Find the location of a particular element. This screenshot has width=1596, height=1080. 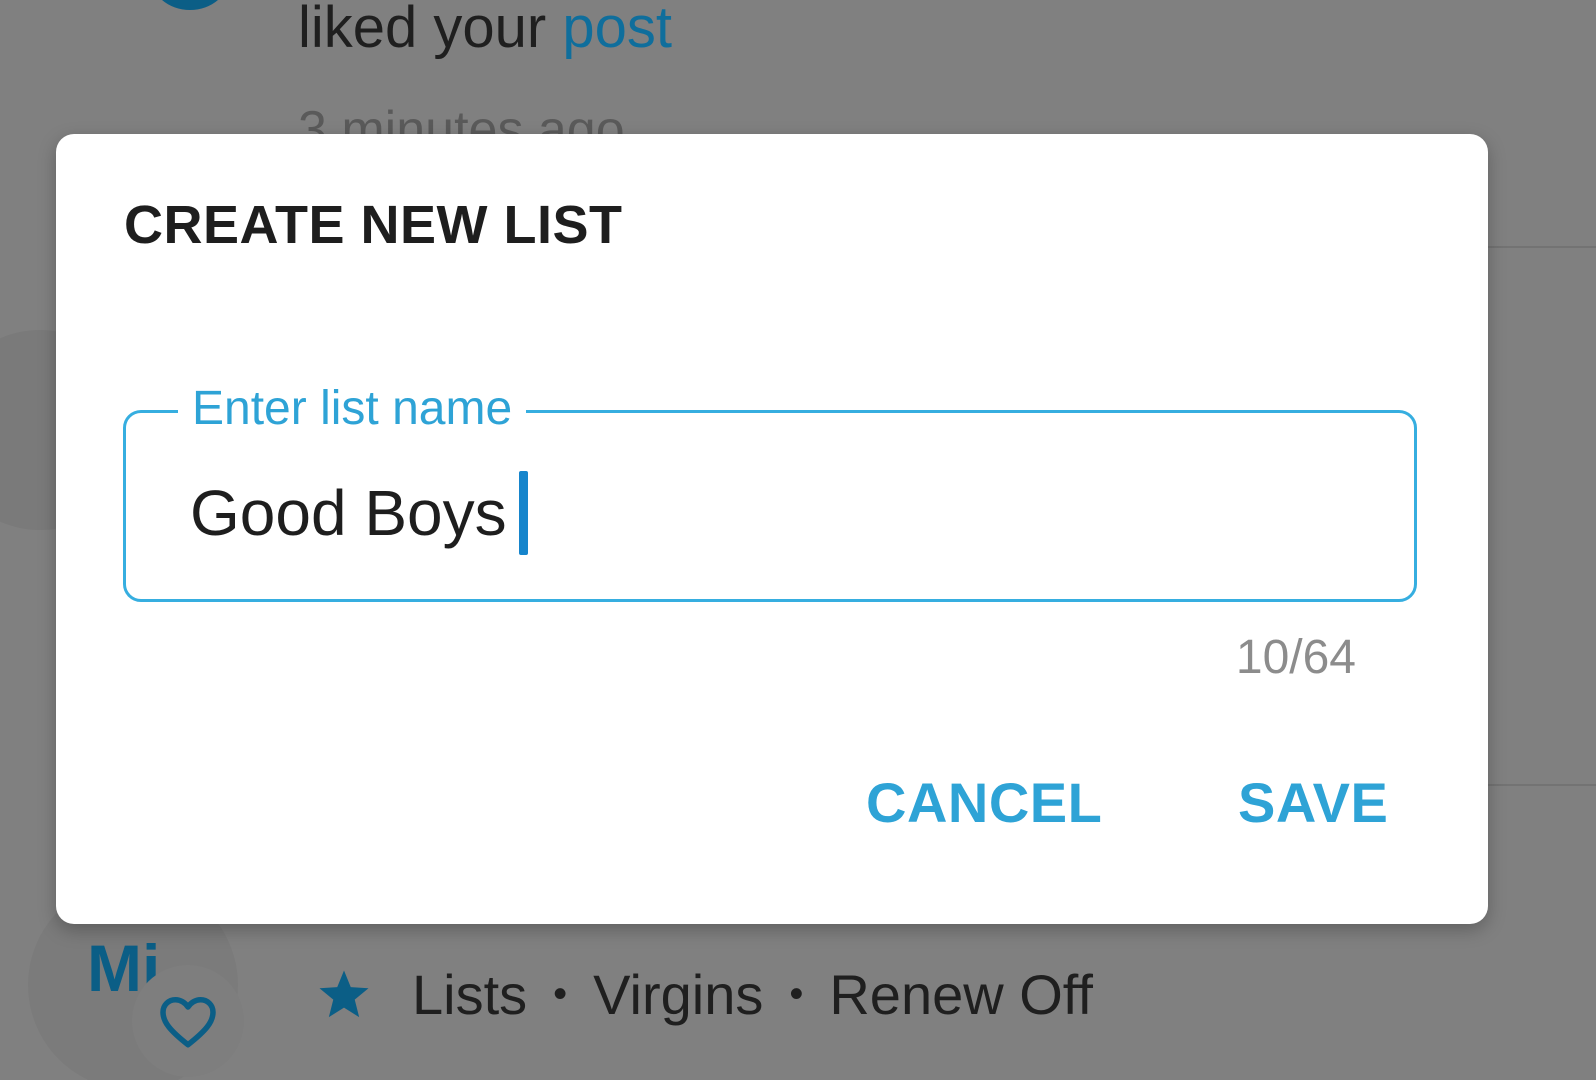

favorite-button is located at coordinates (188, 1021).